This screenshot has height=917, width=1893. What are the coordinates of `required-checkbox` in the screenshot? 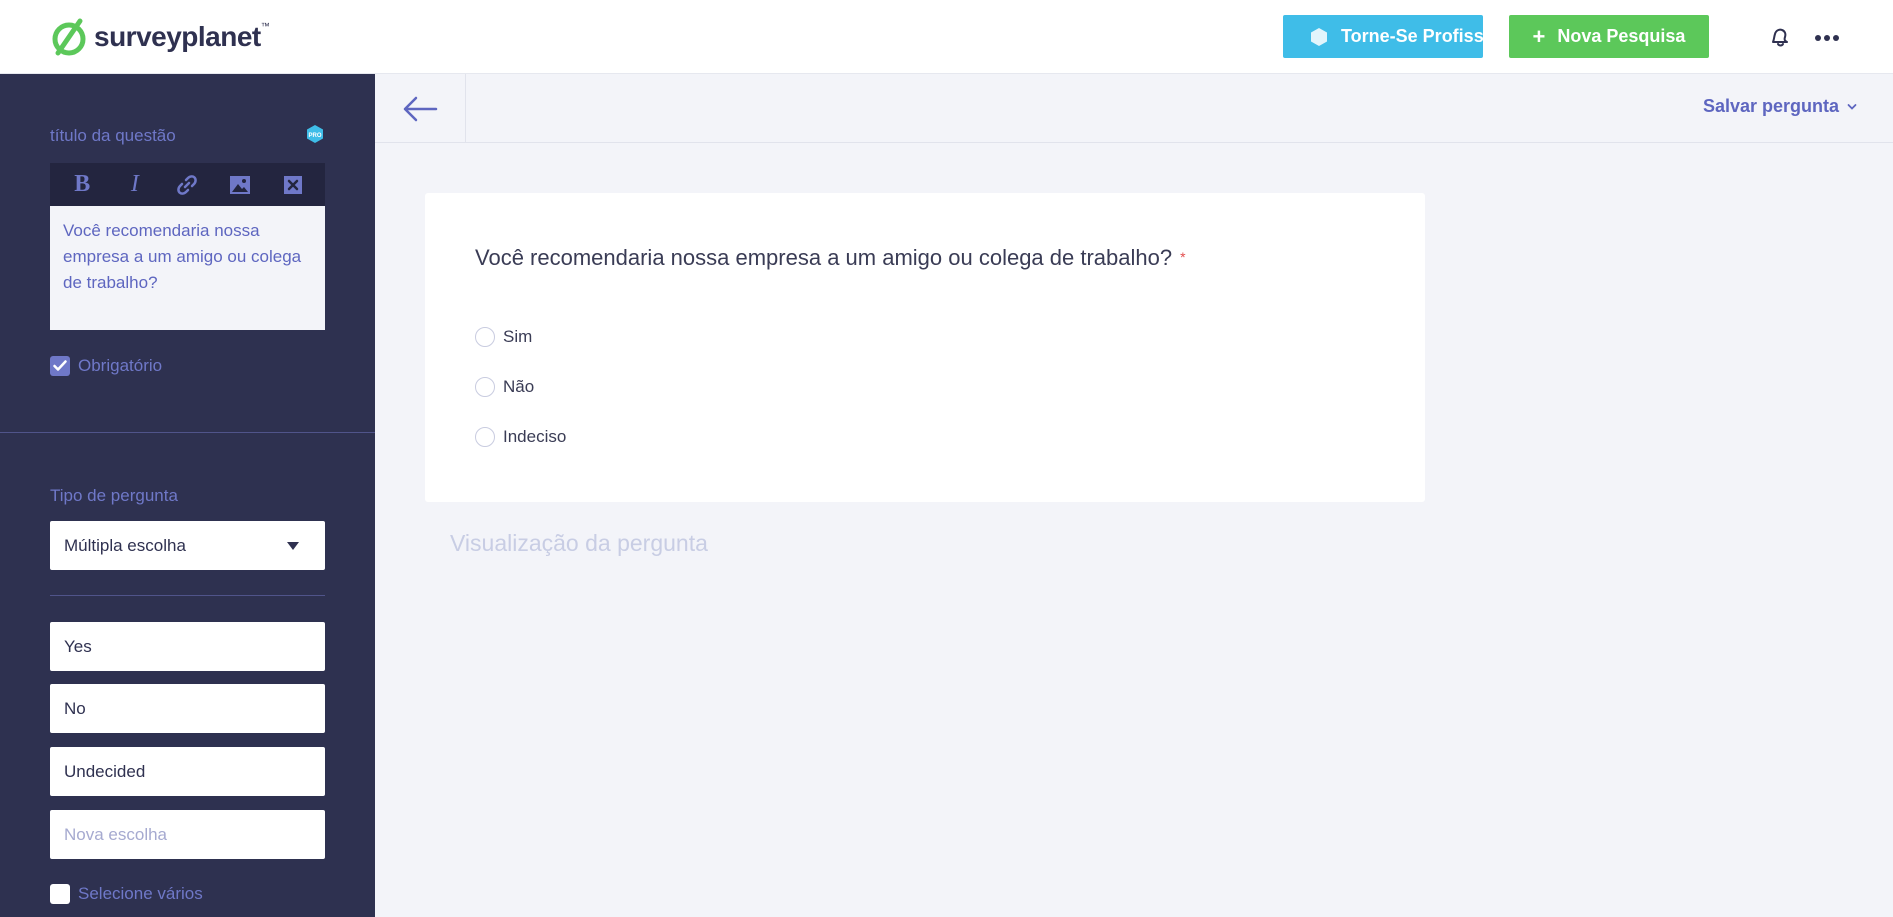 It's located at (60, 366).